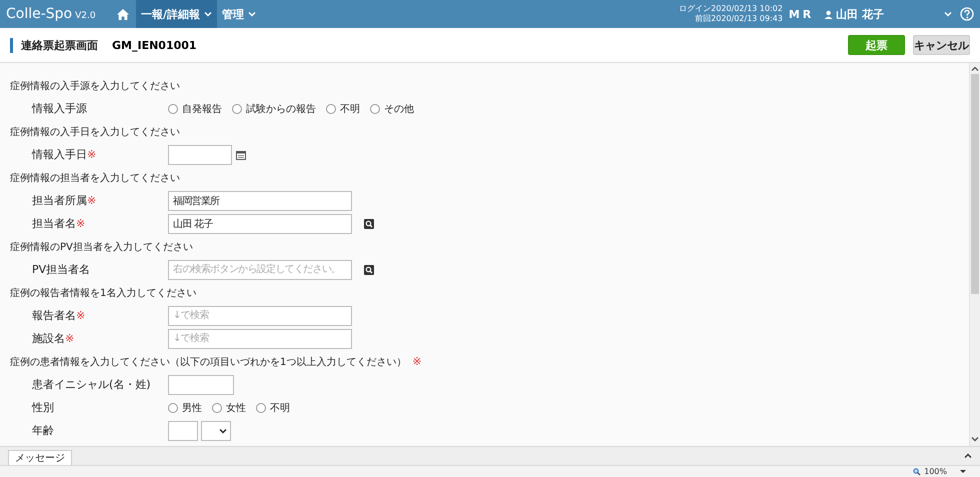  I want to click on field-label: 情報入手源, so click(59, 108).